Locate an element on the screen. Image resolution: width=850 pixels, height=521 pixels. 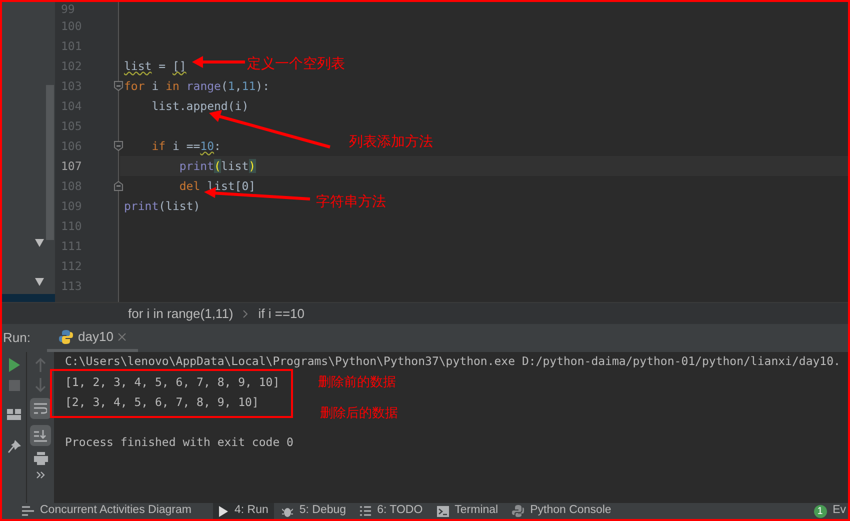
more-icon is located at coordinates (41, 475).